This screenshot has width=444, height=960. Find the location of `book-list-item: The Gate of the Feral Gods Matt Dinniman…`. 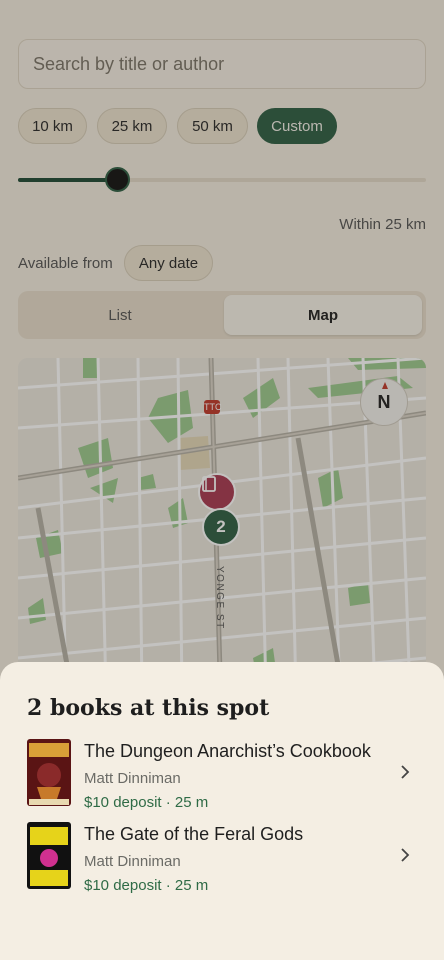

book-list-item: The Gate of the Feral Gods Matt Dinniman… is located at coordinates (222, 861).